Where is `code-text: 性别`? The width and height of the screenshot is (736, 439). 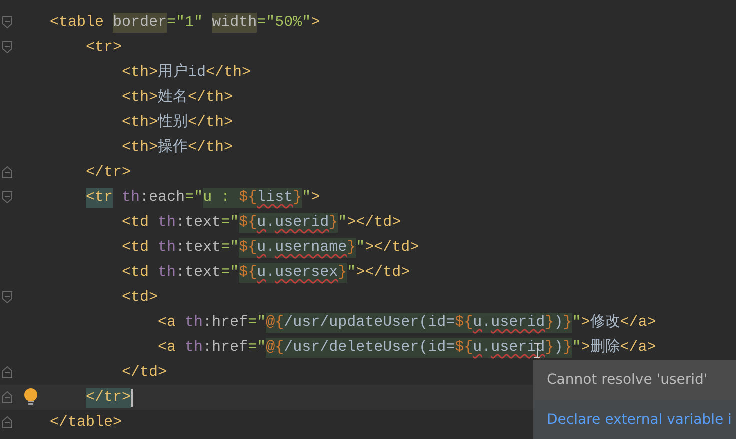 code-text: 性别 is located at coordinates (173, 122).